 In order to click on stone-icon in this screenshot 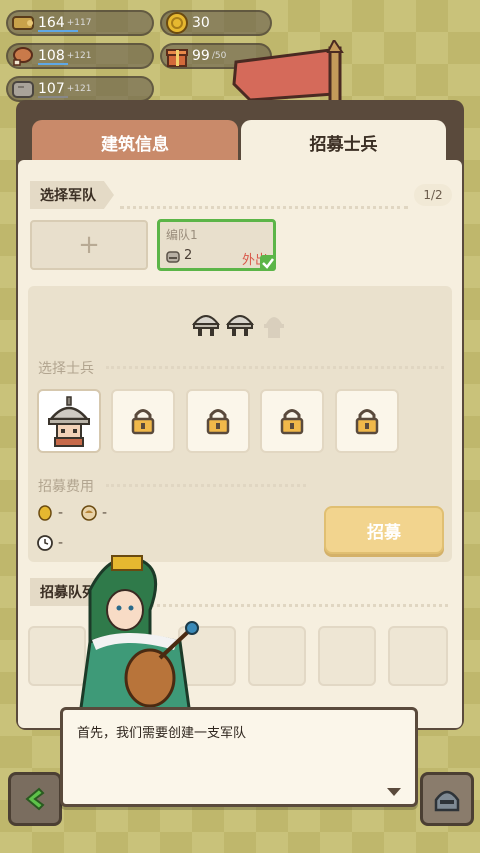, I will do `click(23, 89)`.